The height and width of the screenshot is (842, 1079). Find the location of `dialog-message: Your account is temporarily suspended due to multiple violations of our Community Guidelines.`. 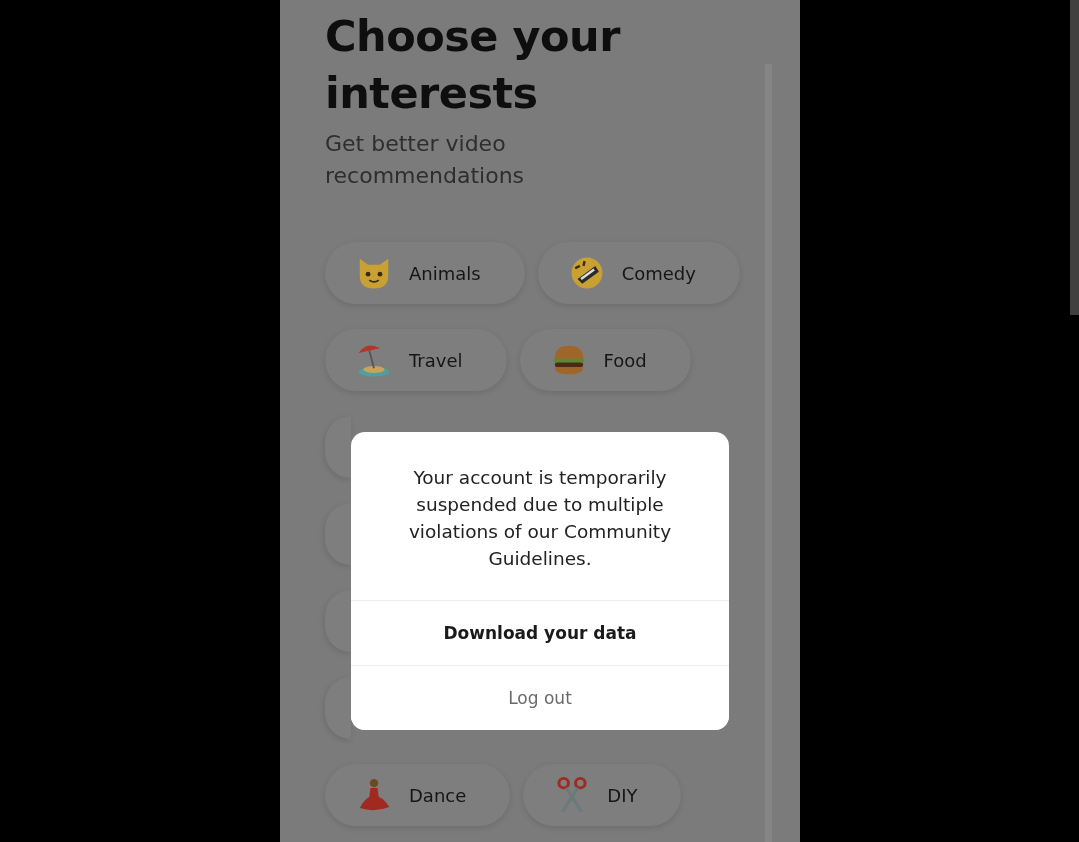

dialog-message: Your account is temporarily suspended due to multiple violations of our Community Guidelines. is located at coordinates (540, 518).